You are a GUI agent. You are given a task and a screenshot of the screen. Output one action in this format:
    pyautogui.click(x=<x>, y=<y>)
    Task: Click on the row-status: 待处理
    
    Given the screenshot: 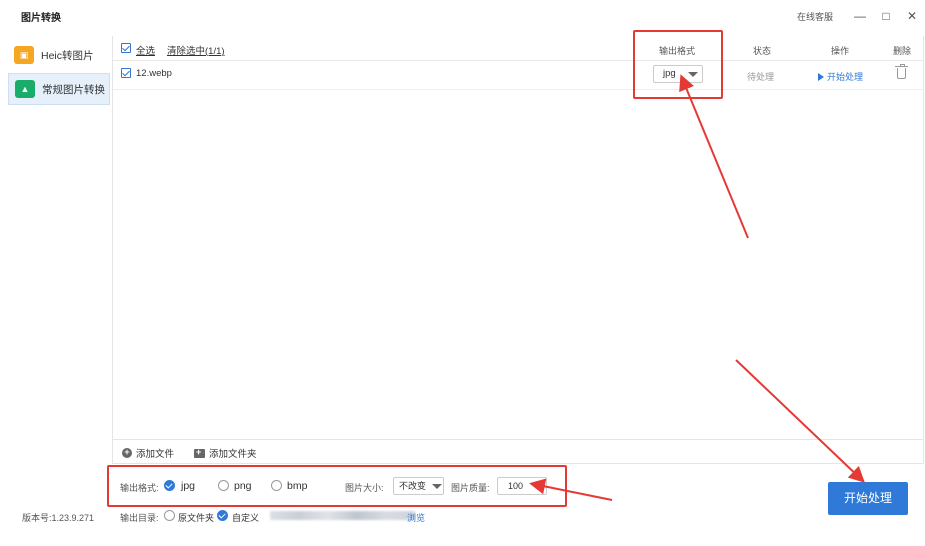 What is the action you would take?
    pyautogui.click(x=761, y=77)
    